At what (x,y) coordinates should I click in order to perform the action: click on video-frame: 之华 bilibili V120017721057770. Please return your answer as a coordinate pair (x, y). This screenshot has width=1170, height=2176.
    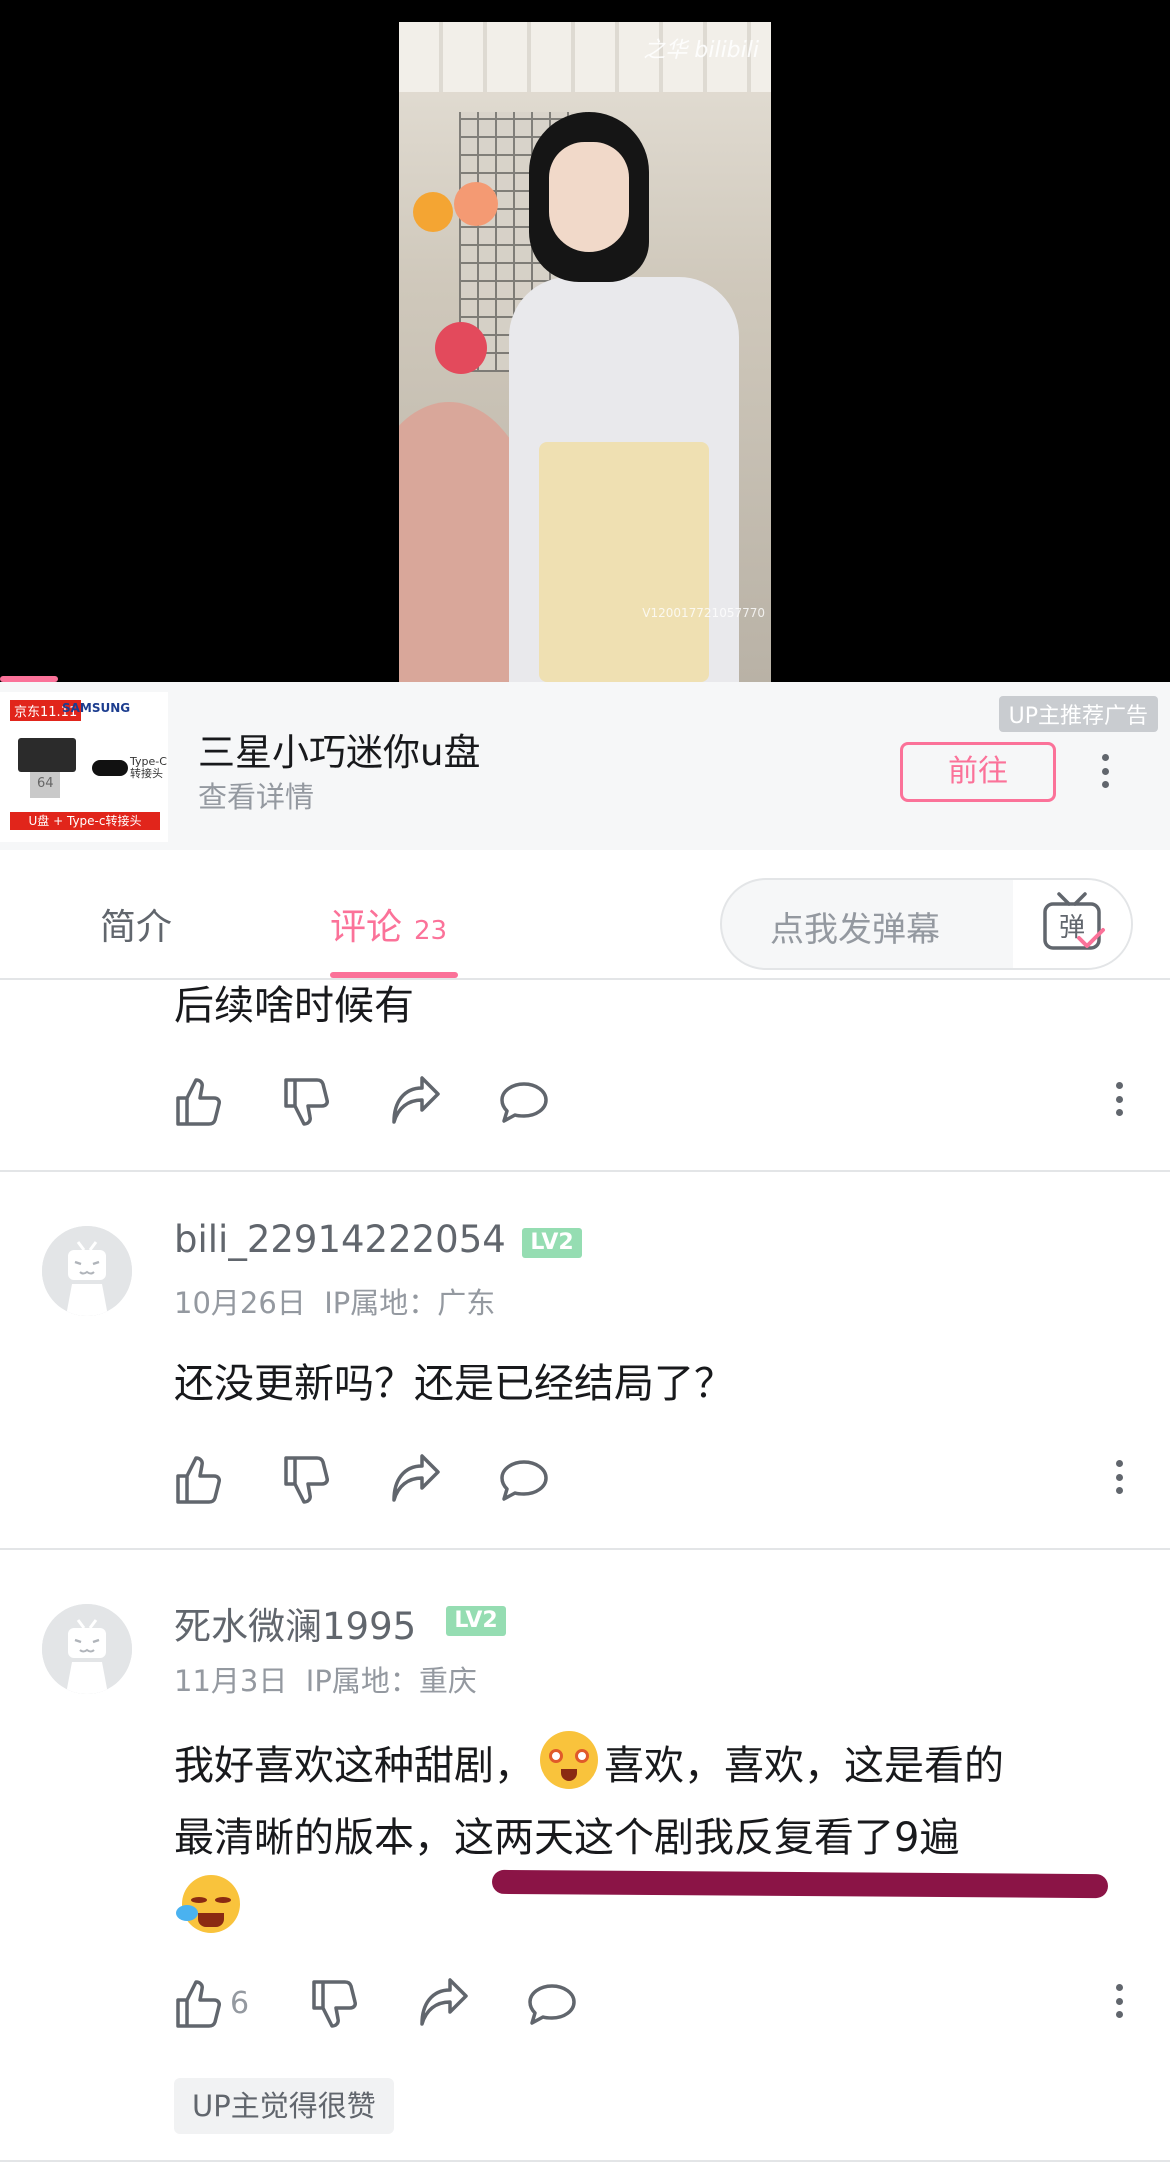
    Looking at the image, I should click on (585, 352).